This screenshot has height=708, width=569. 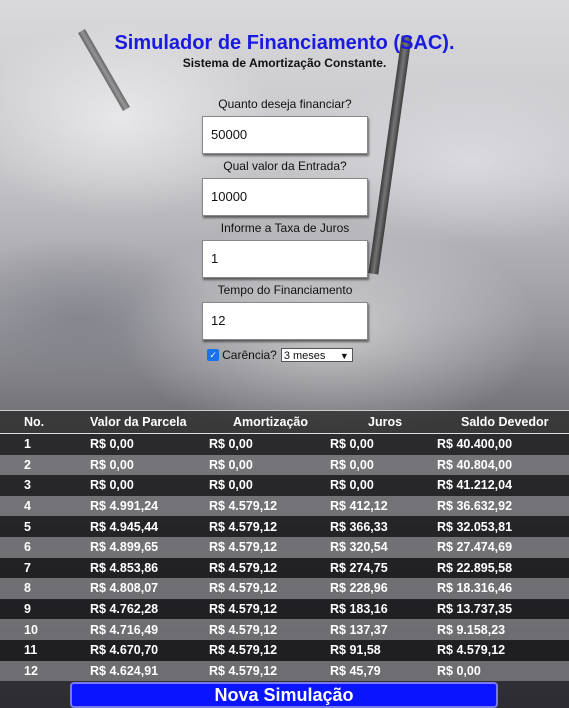 What do you see at coordinates (124, 526) in the screenshot?
I see `cell-installment: R$ 4.945,44` at bounding box center [124, 526].